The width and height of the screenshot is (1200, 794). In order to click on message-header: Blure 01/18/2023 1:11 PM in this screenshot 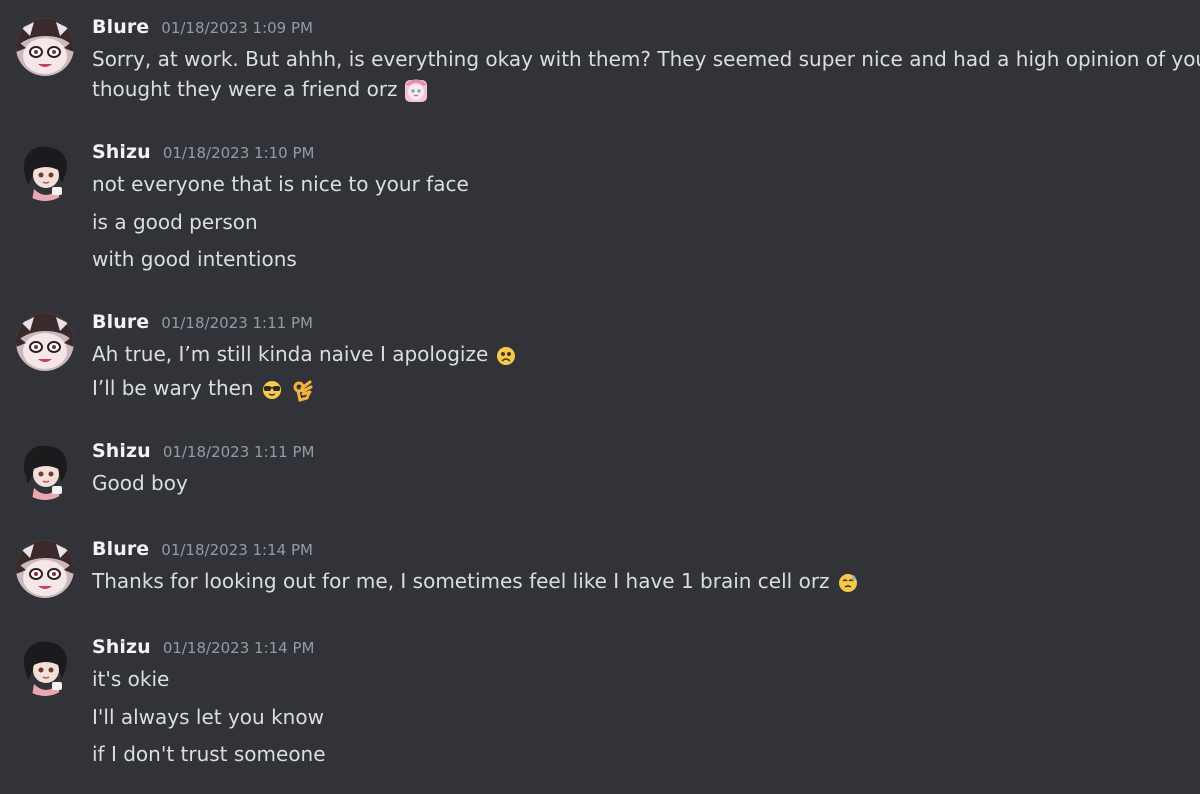, I will do `click(202, 326)`.